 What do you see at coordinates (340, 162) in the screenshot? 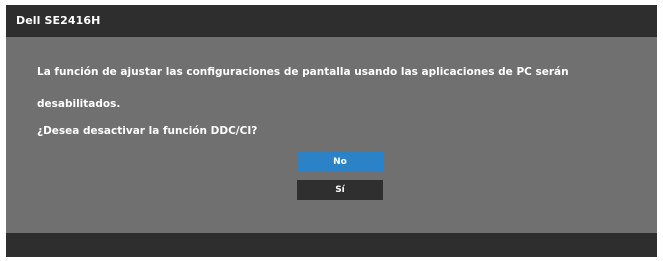
I see `no-button: No` at bounding box center [340, 162].